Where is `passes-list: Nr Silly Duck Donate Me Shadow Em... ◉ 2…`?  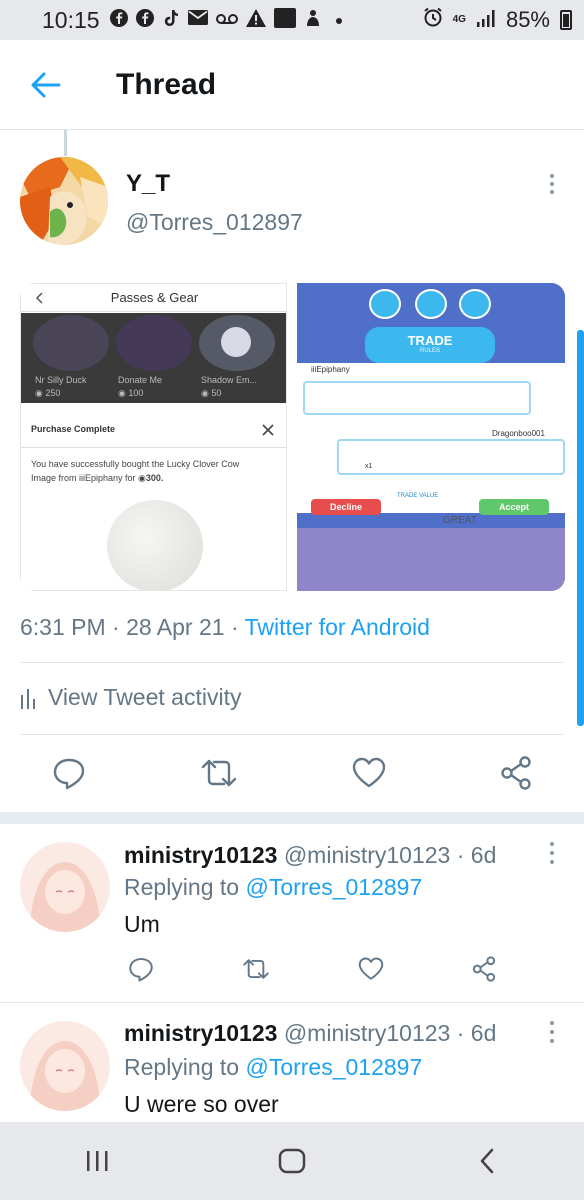
passes-list: Nr Silly Duck Donate Me Shadow Em... ◉ 2… is located at coordinates (153, 358).